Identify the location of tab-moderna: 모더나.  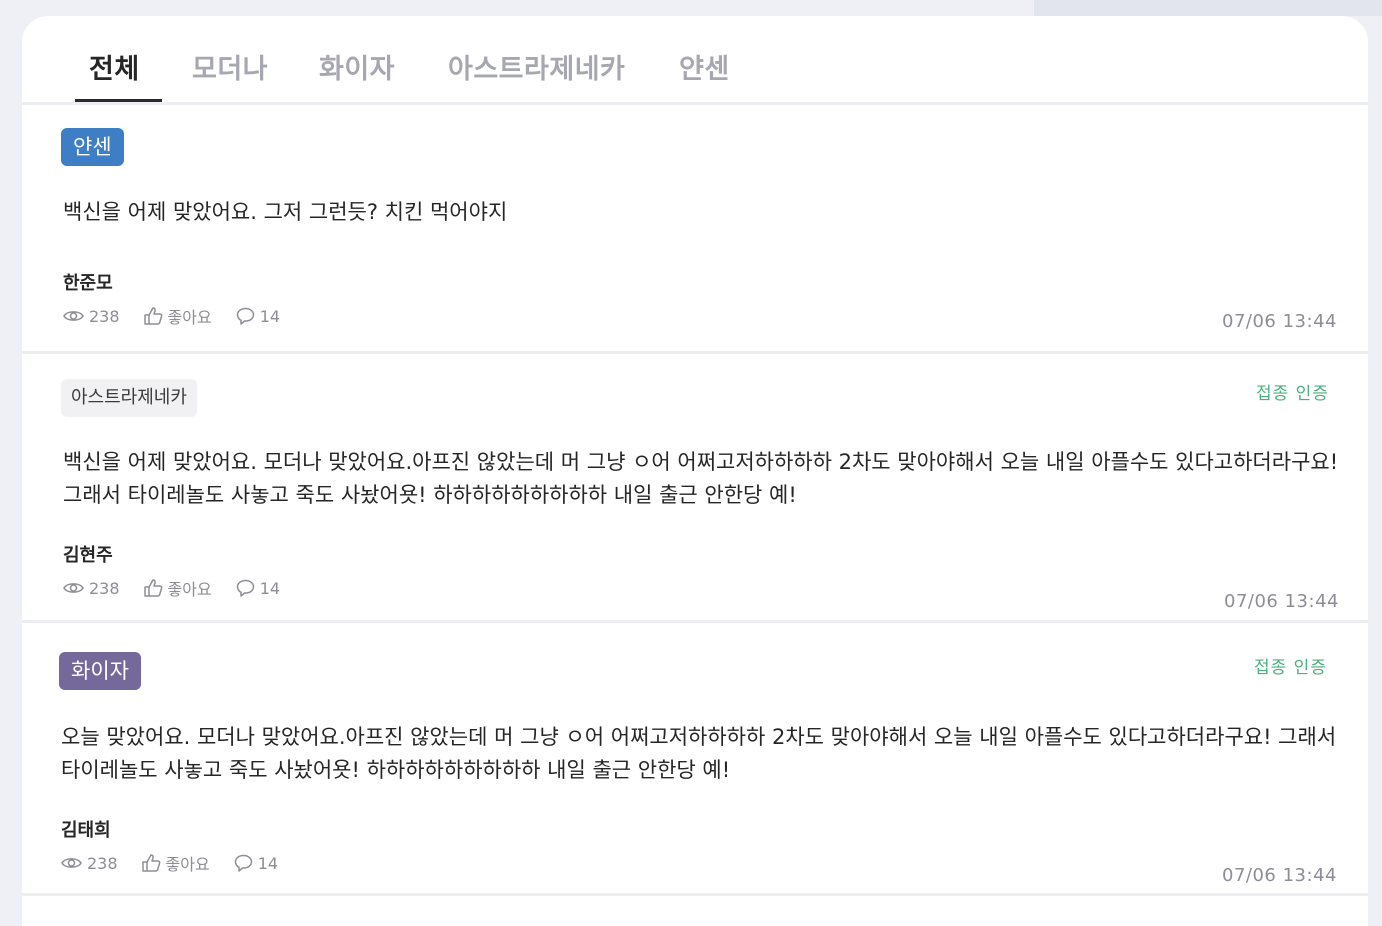
(230, 66).